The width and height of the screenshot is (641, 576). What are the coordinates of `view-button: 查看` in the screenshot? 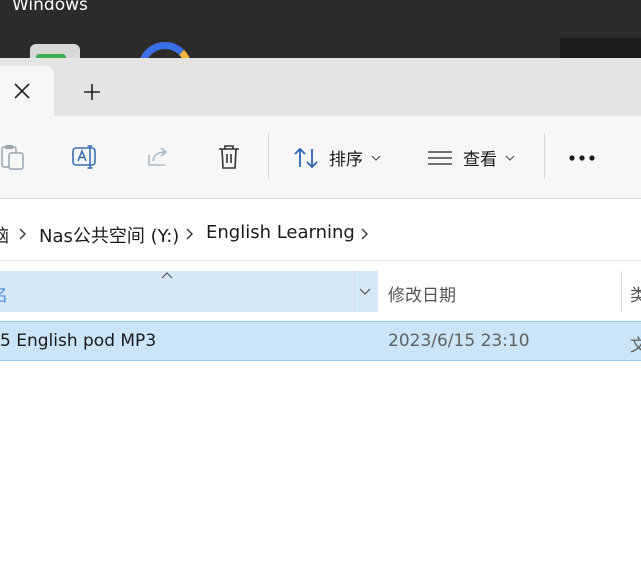 It's located at (471, 157).